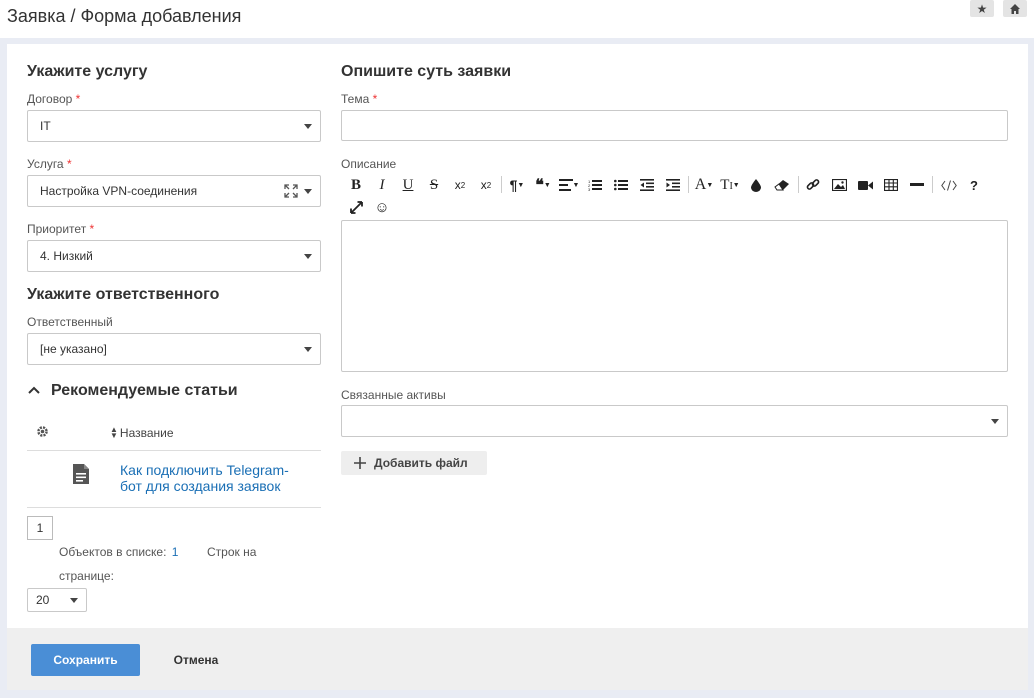  I want to click on plus-icon, so click(360, 463).